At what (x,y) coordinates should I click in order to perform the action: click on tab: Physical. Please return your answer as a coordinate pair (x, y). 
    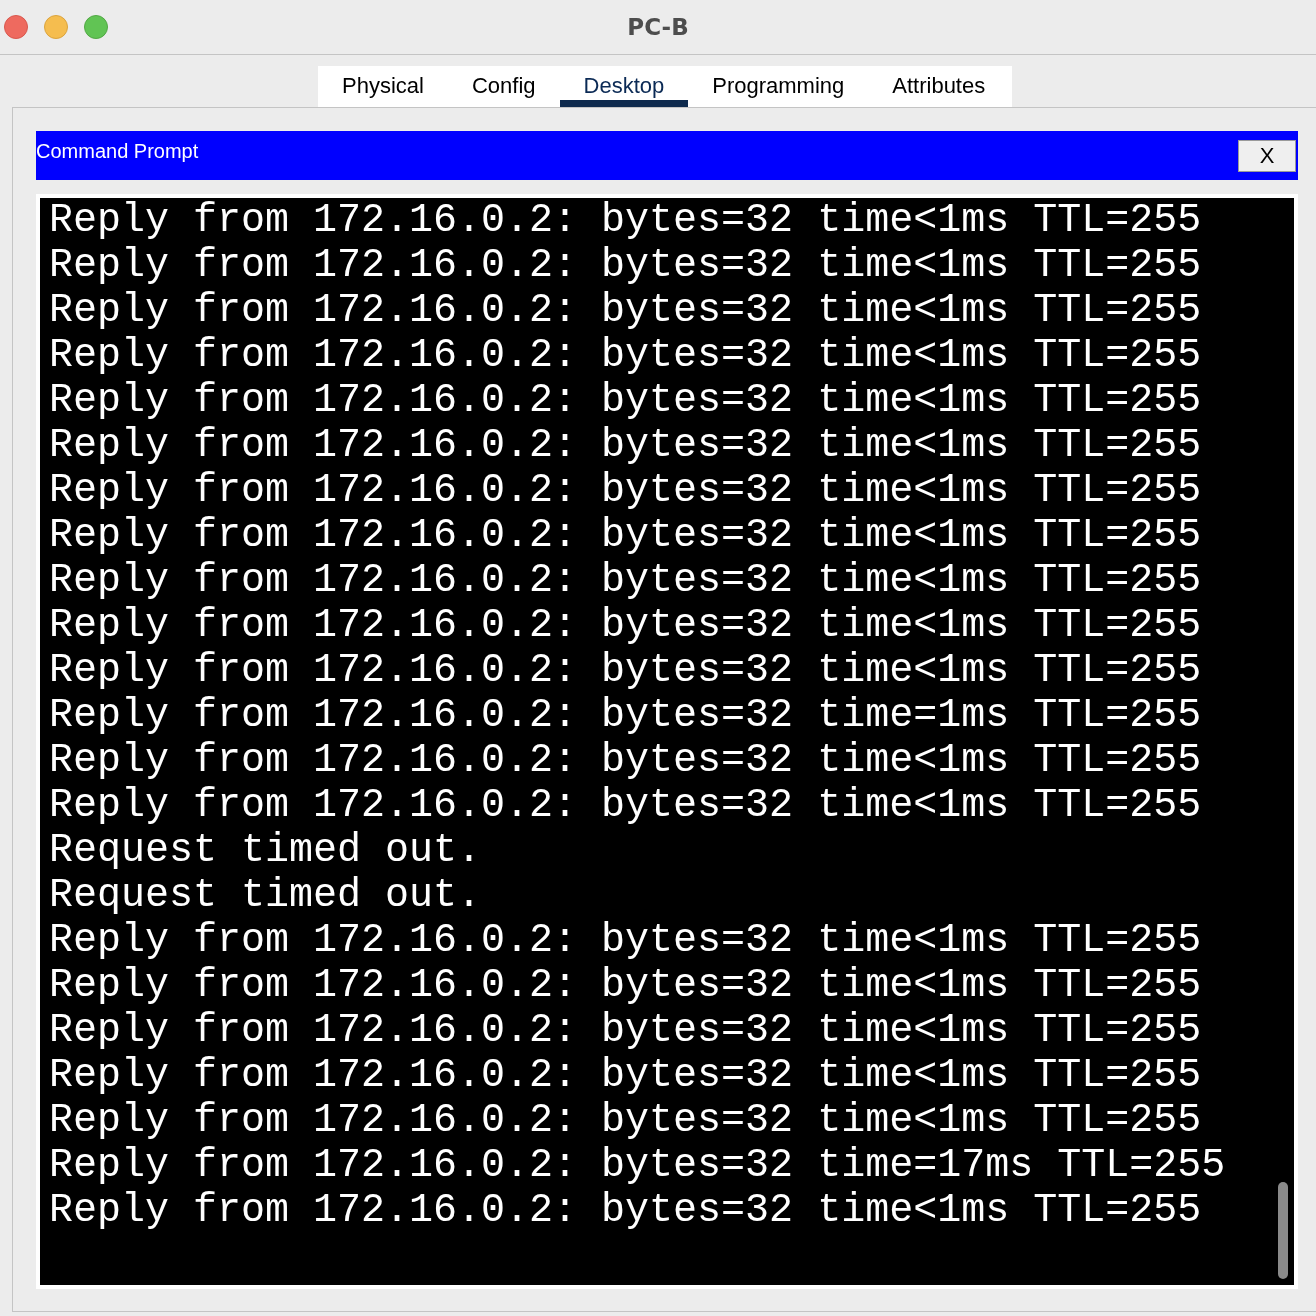
    Looking at the image, I should click on (383, 86).